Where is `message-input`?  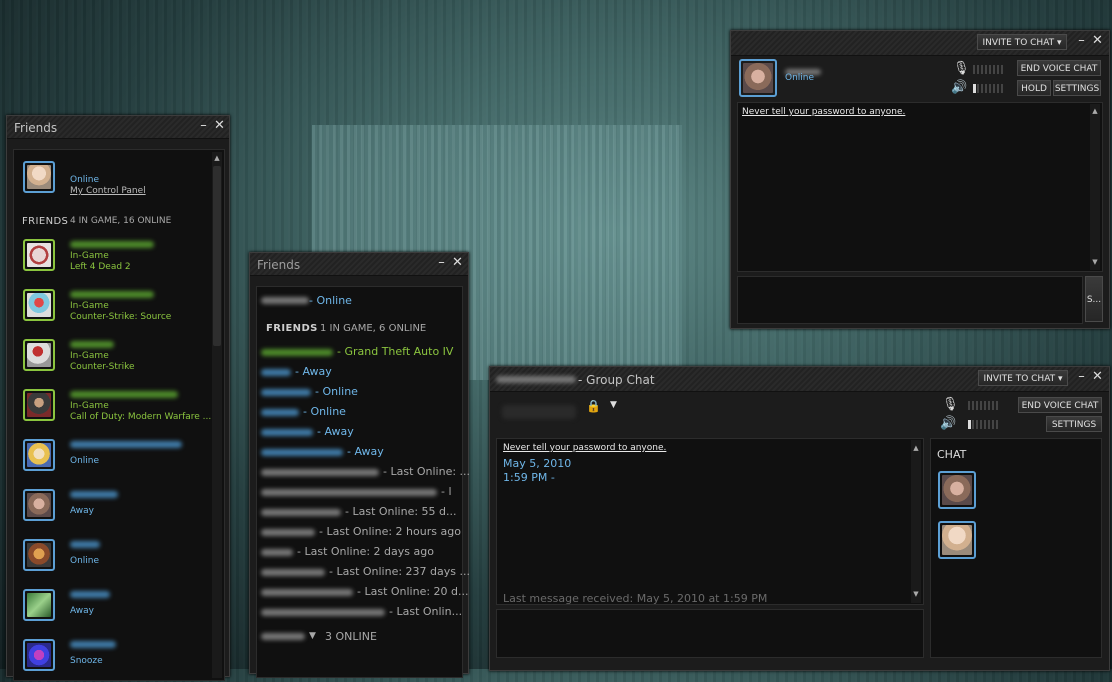 message-input is located at coordinates (910, 300).